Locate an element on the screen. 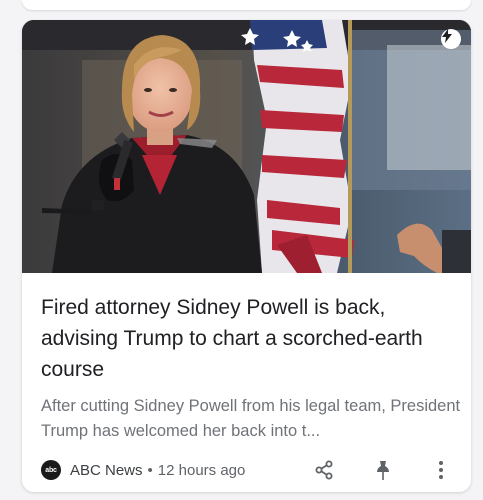  share-icon is located at coordinates (324, 470).